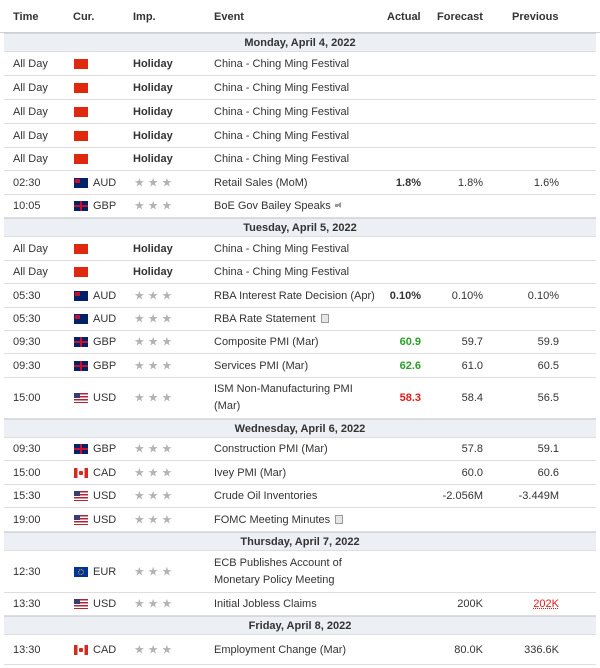  What do you see at coordinates (283, 397) in the screenshot?
I see `event-title: ISM Non-Manufacturing PMI (Mar)` at bounding box center [283, 397].